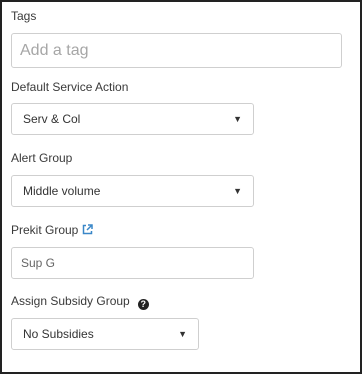 Image resolution: width=362 pixels, height=374 pixels. I want to click on prekit-group-value: Sup G, so click(38, 263).